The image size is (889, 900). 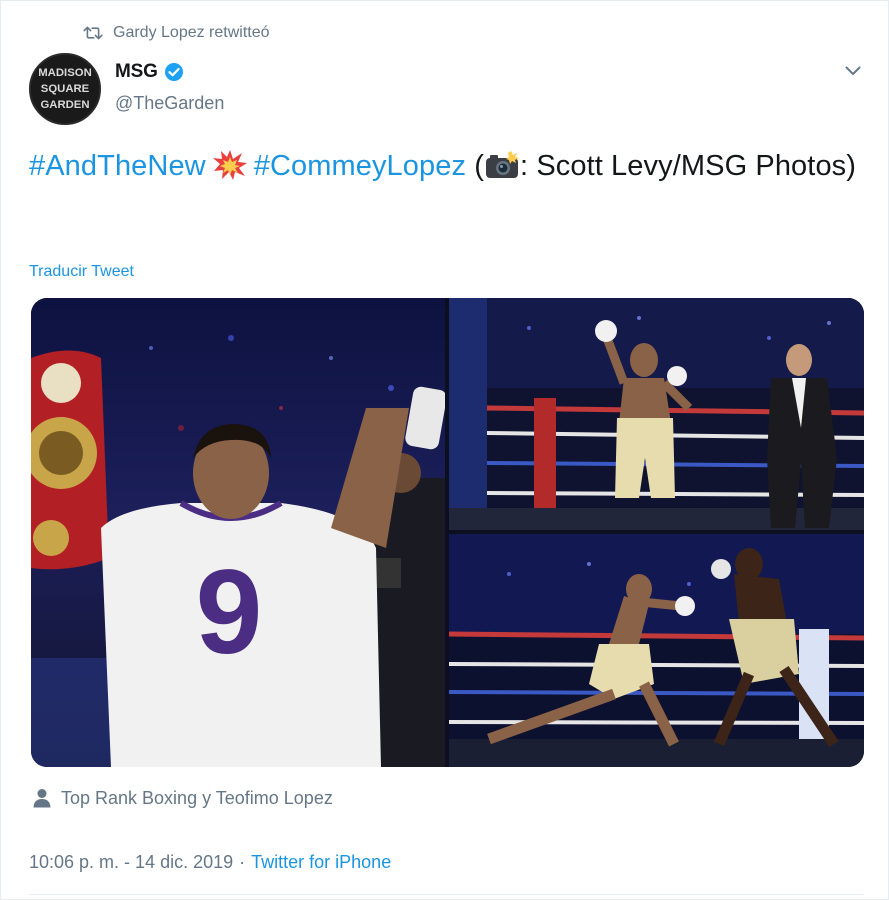 I want to click on handle: @TheGarden, so click(x=169, y=103).